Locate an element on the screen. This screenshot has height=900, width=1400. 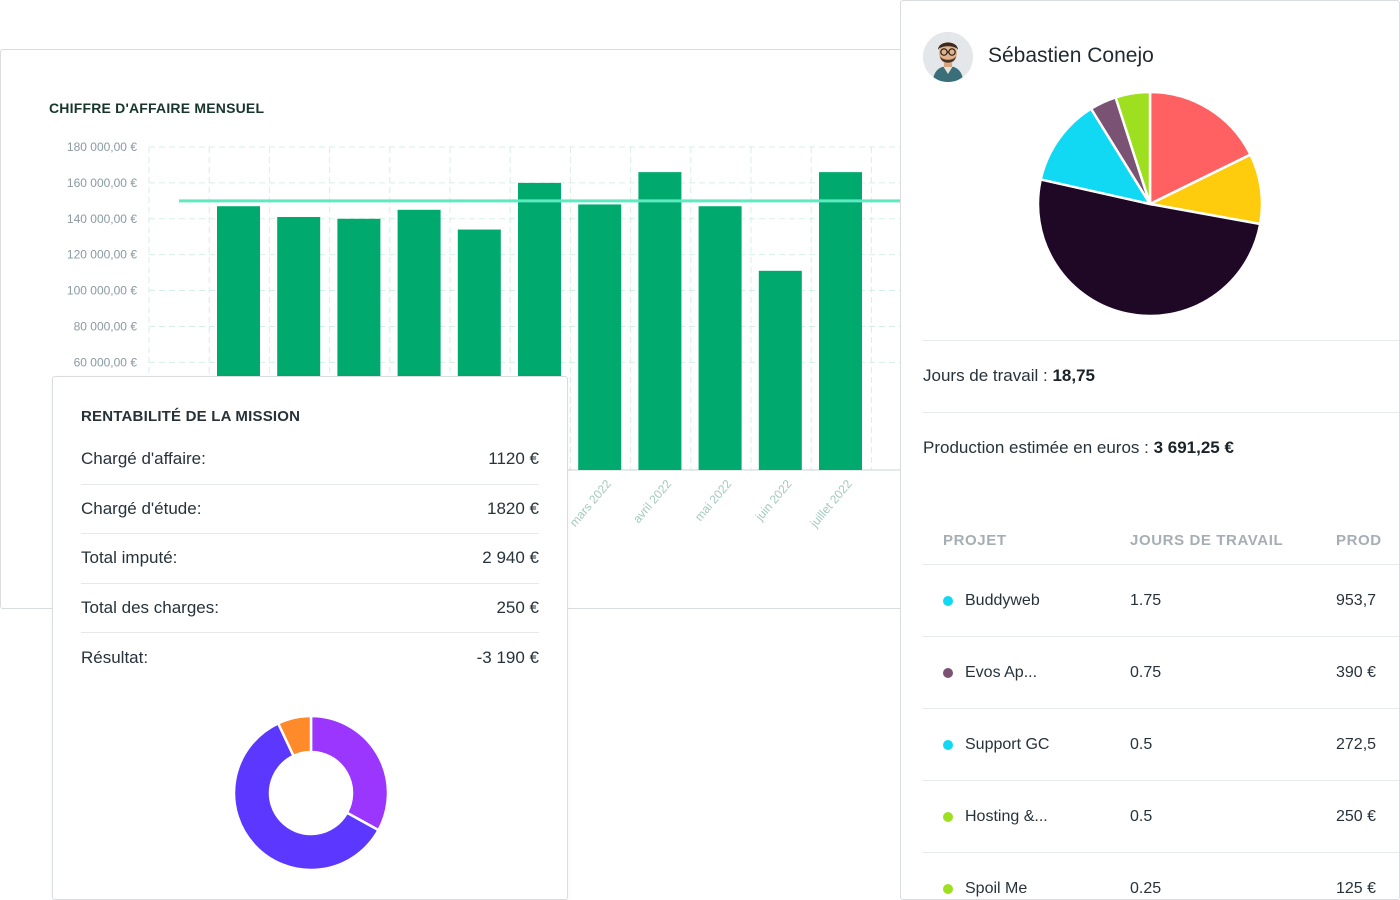
project-production: 250 € is located at coordinates (1356, 816).